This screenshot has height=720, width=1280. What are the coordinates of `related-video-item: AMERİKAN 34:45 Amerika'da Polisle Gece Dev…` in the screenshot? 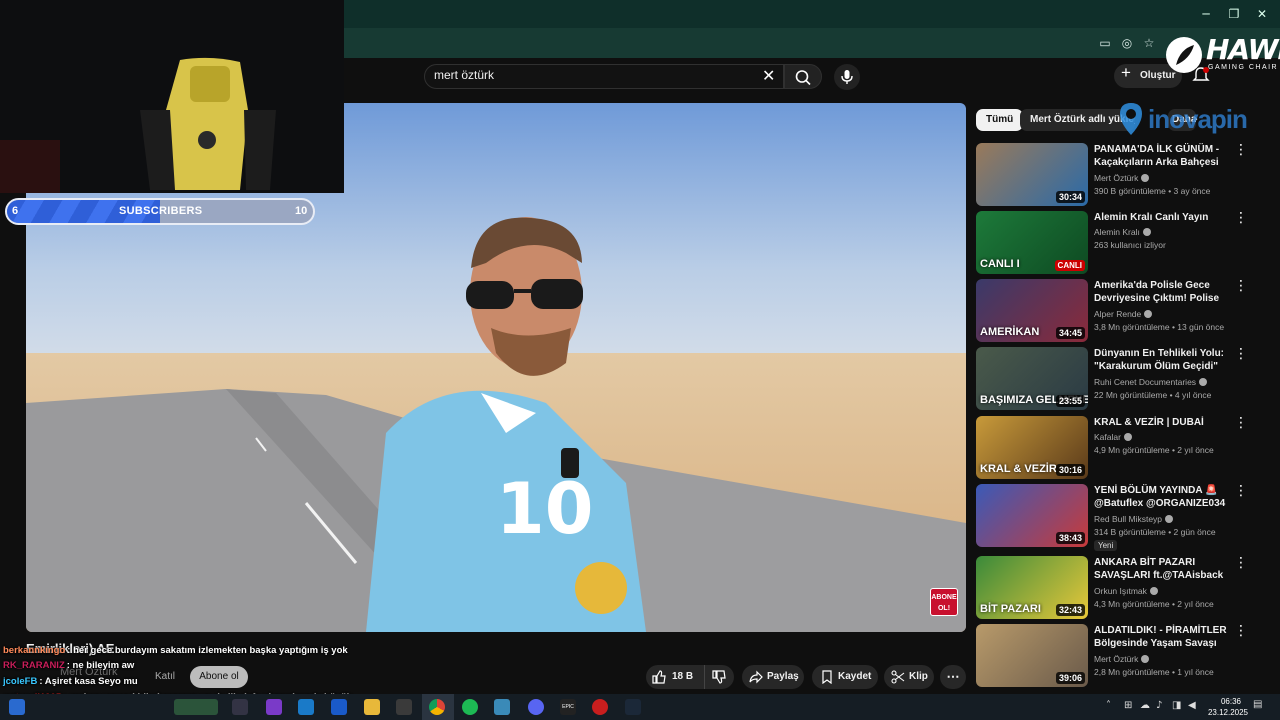 It's located at (1117, 311).